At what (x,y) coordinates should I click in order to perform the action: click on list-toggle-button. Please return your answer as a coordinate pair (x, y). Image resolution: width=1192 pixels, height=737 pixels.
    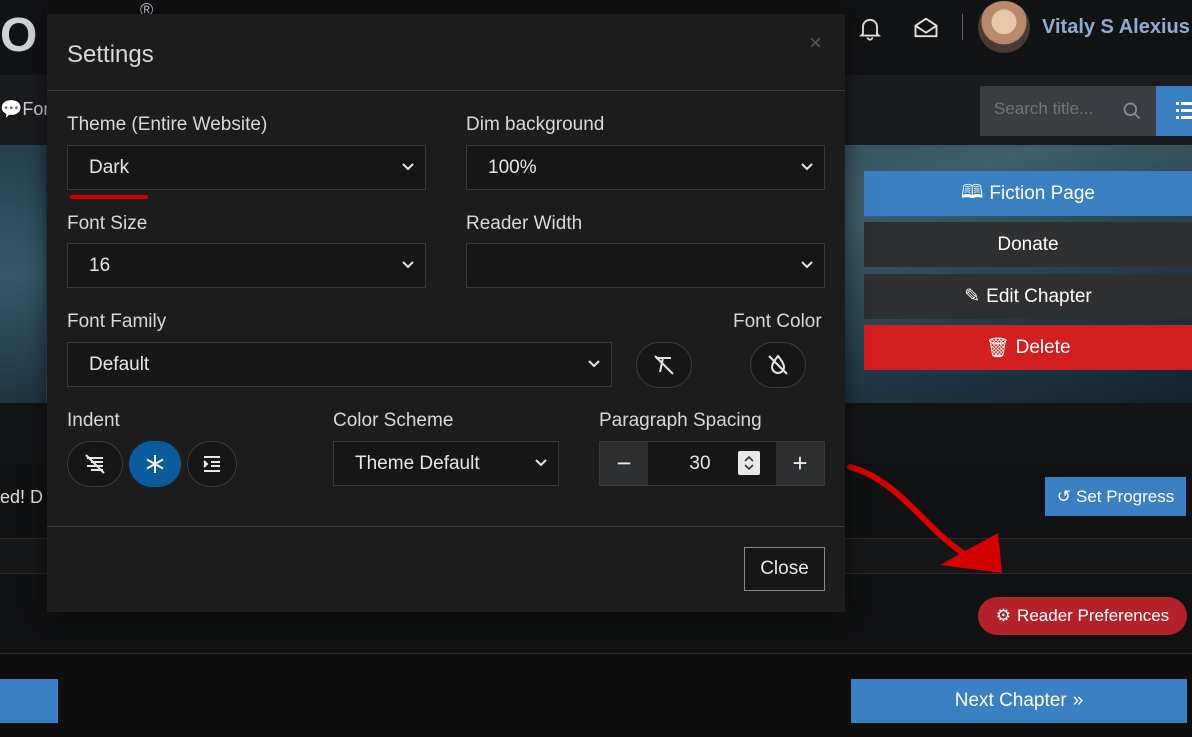
    Looking at the image, I should click on (1174, 111).